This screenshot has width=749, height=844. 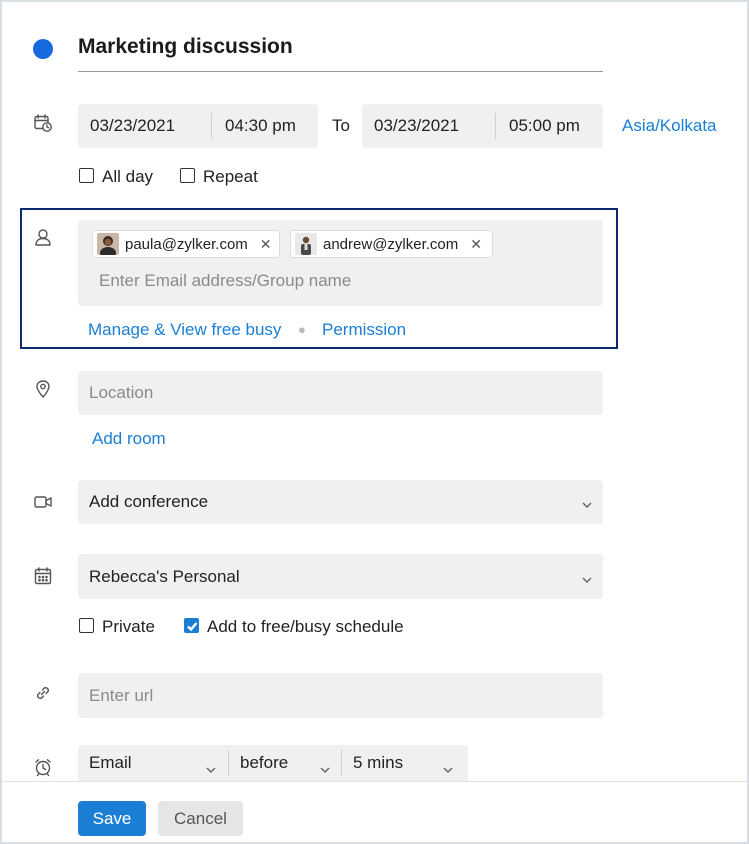 I want to click on attendee-input-placeholder: Enter Email address/Group name, so click(x=225, y=281).